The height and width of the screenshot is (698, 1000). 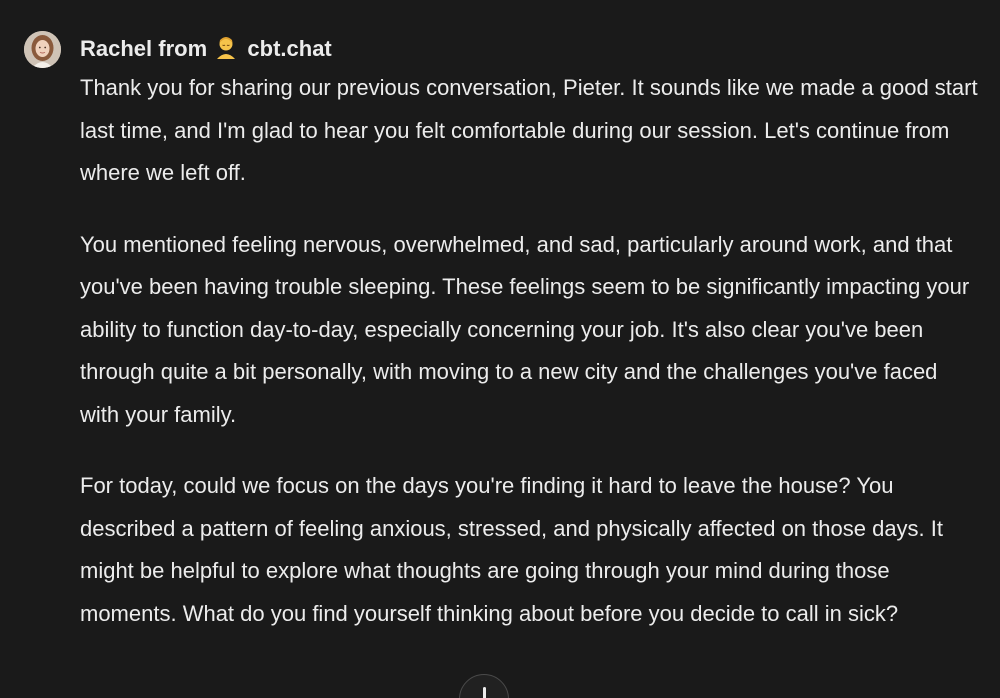 What do you see at coordinates (289, 48) in the screenshot?
I see `sender-brand: cbt.chat` at bounding box center [289, 48].